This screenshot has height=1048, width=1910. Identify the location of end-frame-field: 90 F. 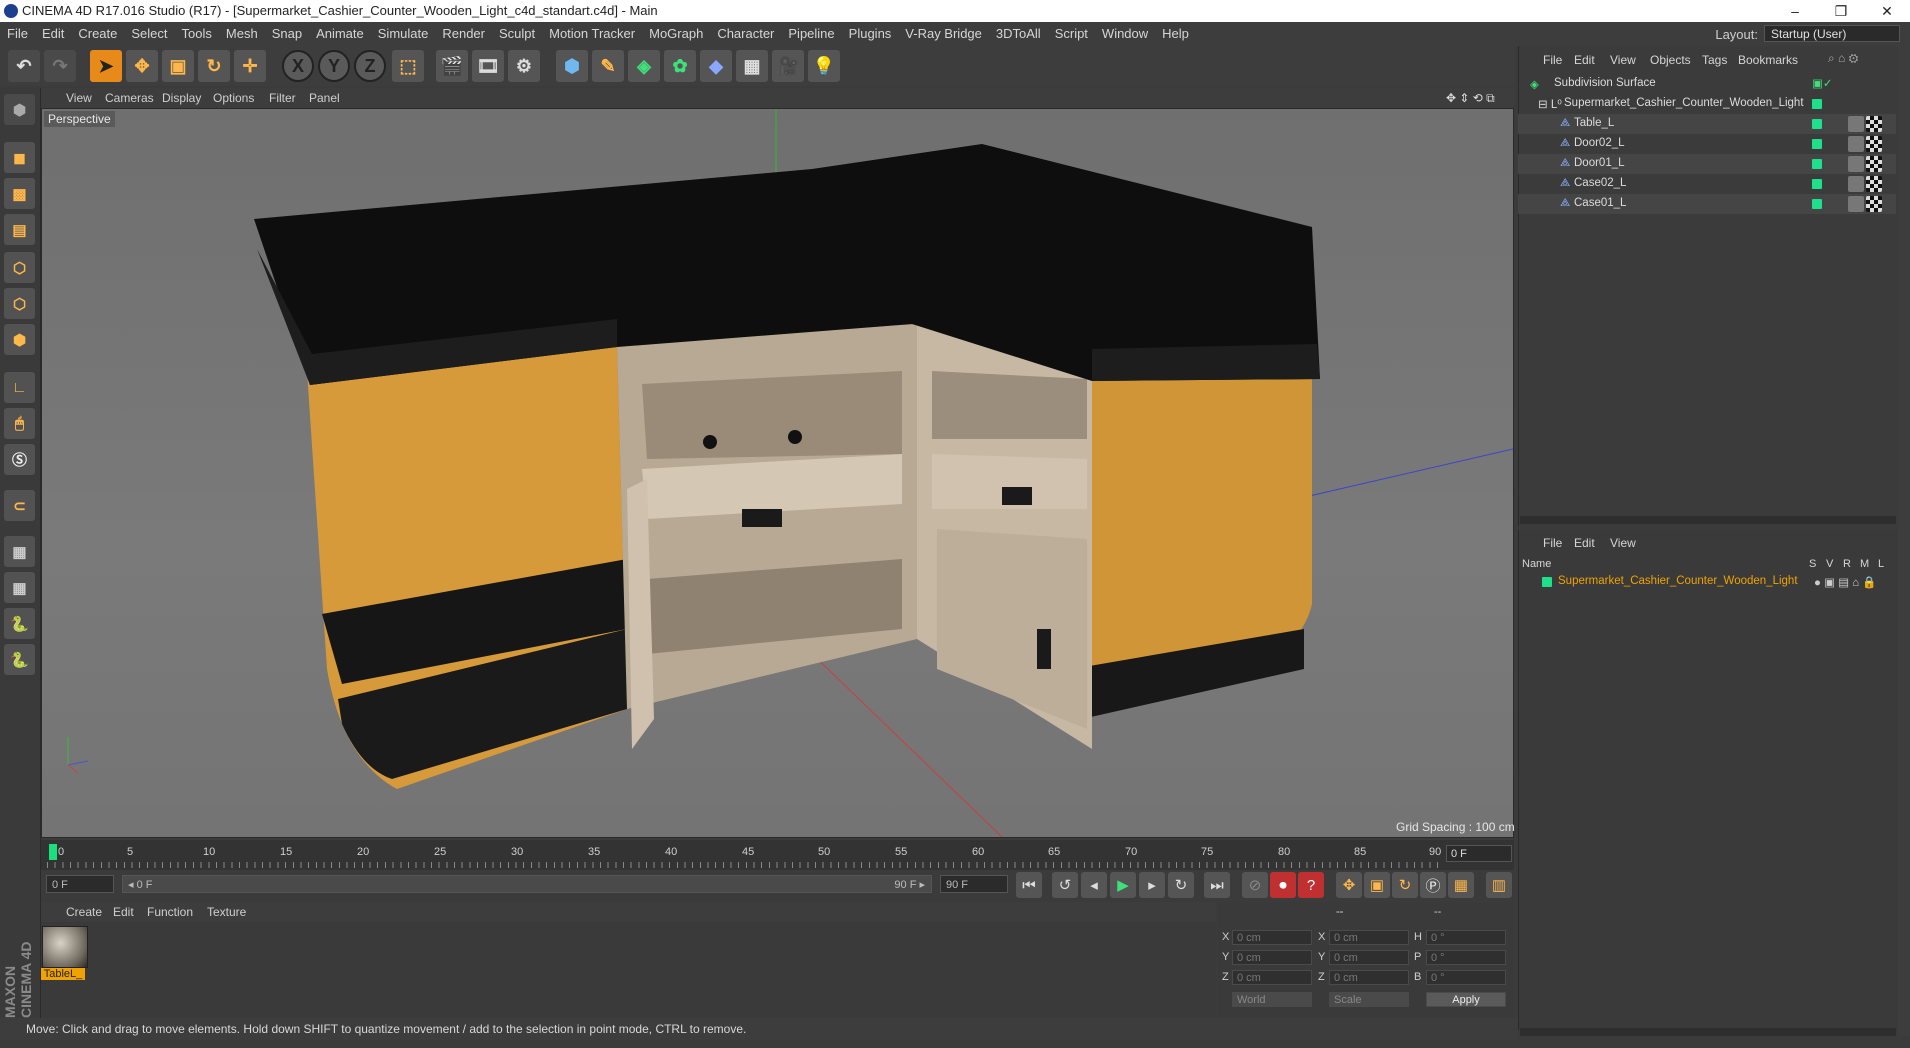
(974, 884).